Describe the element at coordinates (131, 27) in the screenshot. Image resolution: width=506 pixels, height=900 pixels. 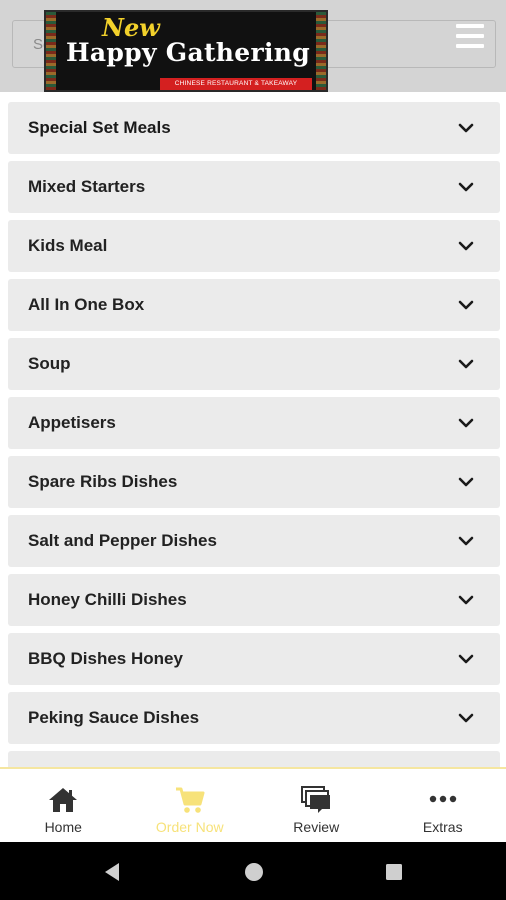
I see `logo-line1: New` at that location.